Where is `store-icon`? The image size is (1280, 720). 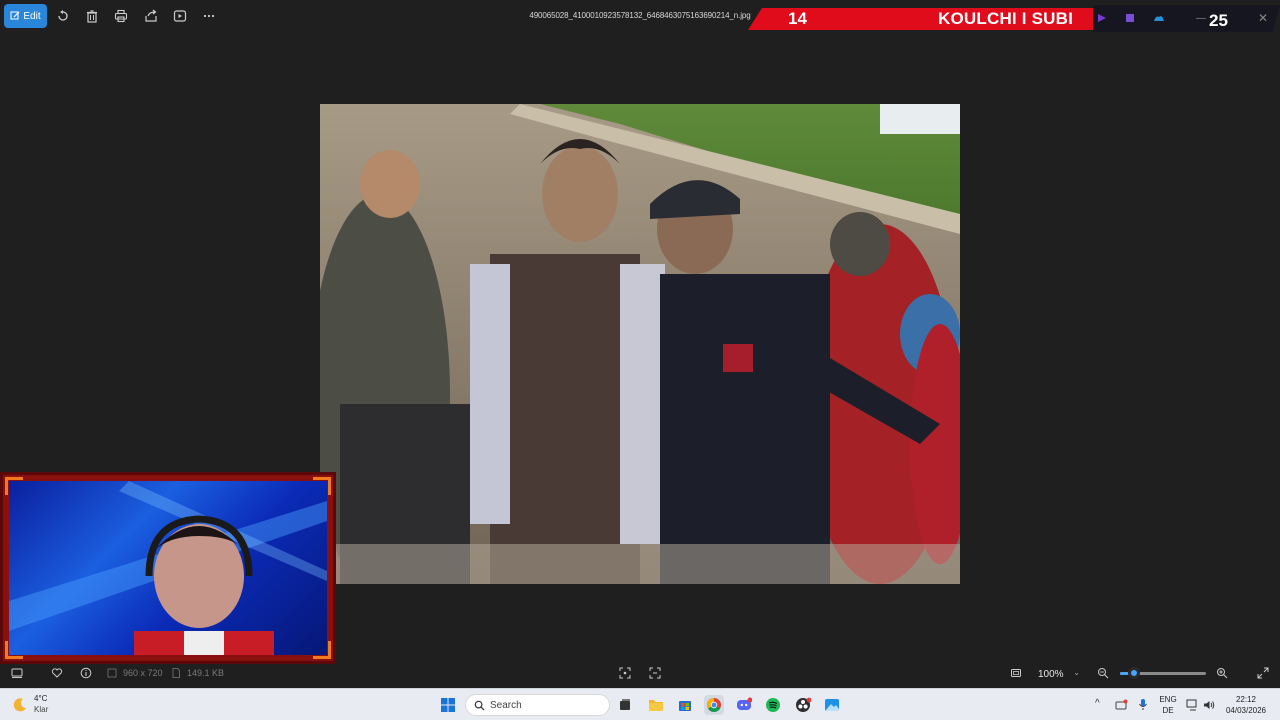
store-icon is located at coordinates (685, 705).